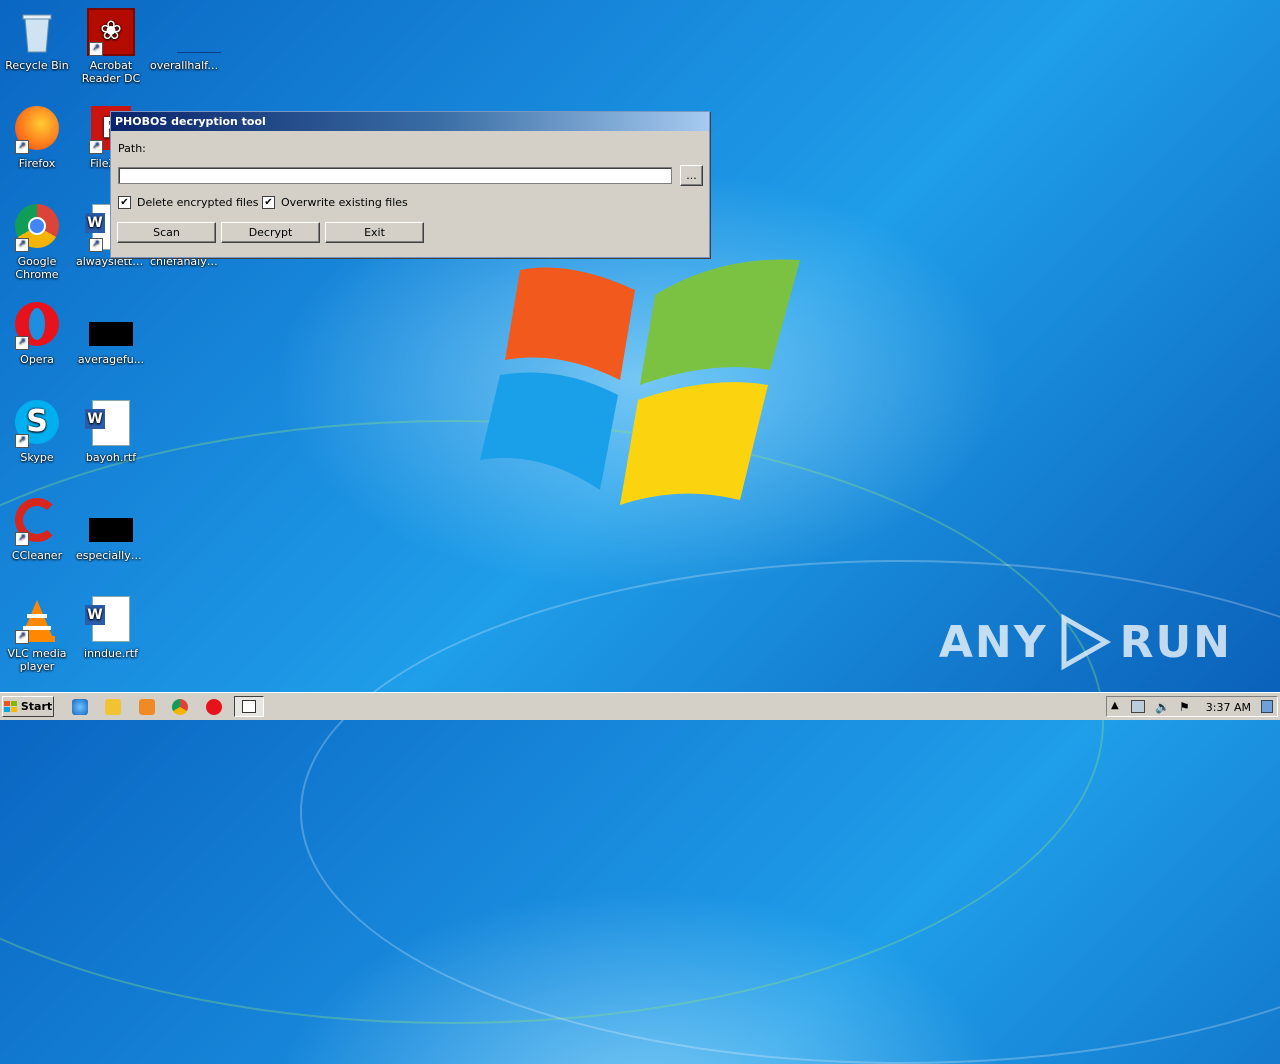  What do you see at coordinates (1118, 706) in the screenshot?
I see `show-hidden-icons-icon: ▲` at bounding box center [1118, 706].